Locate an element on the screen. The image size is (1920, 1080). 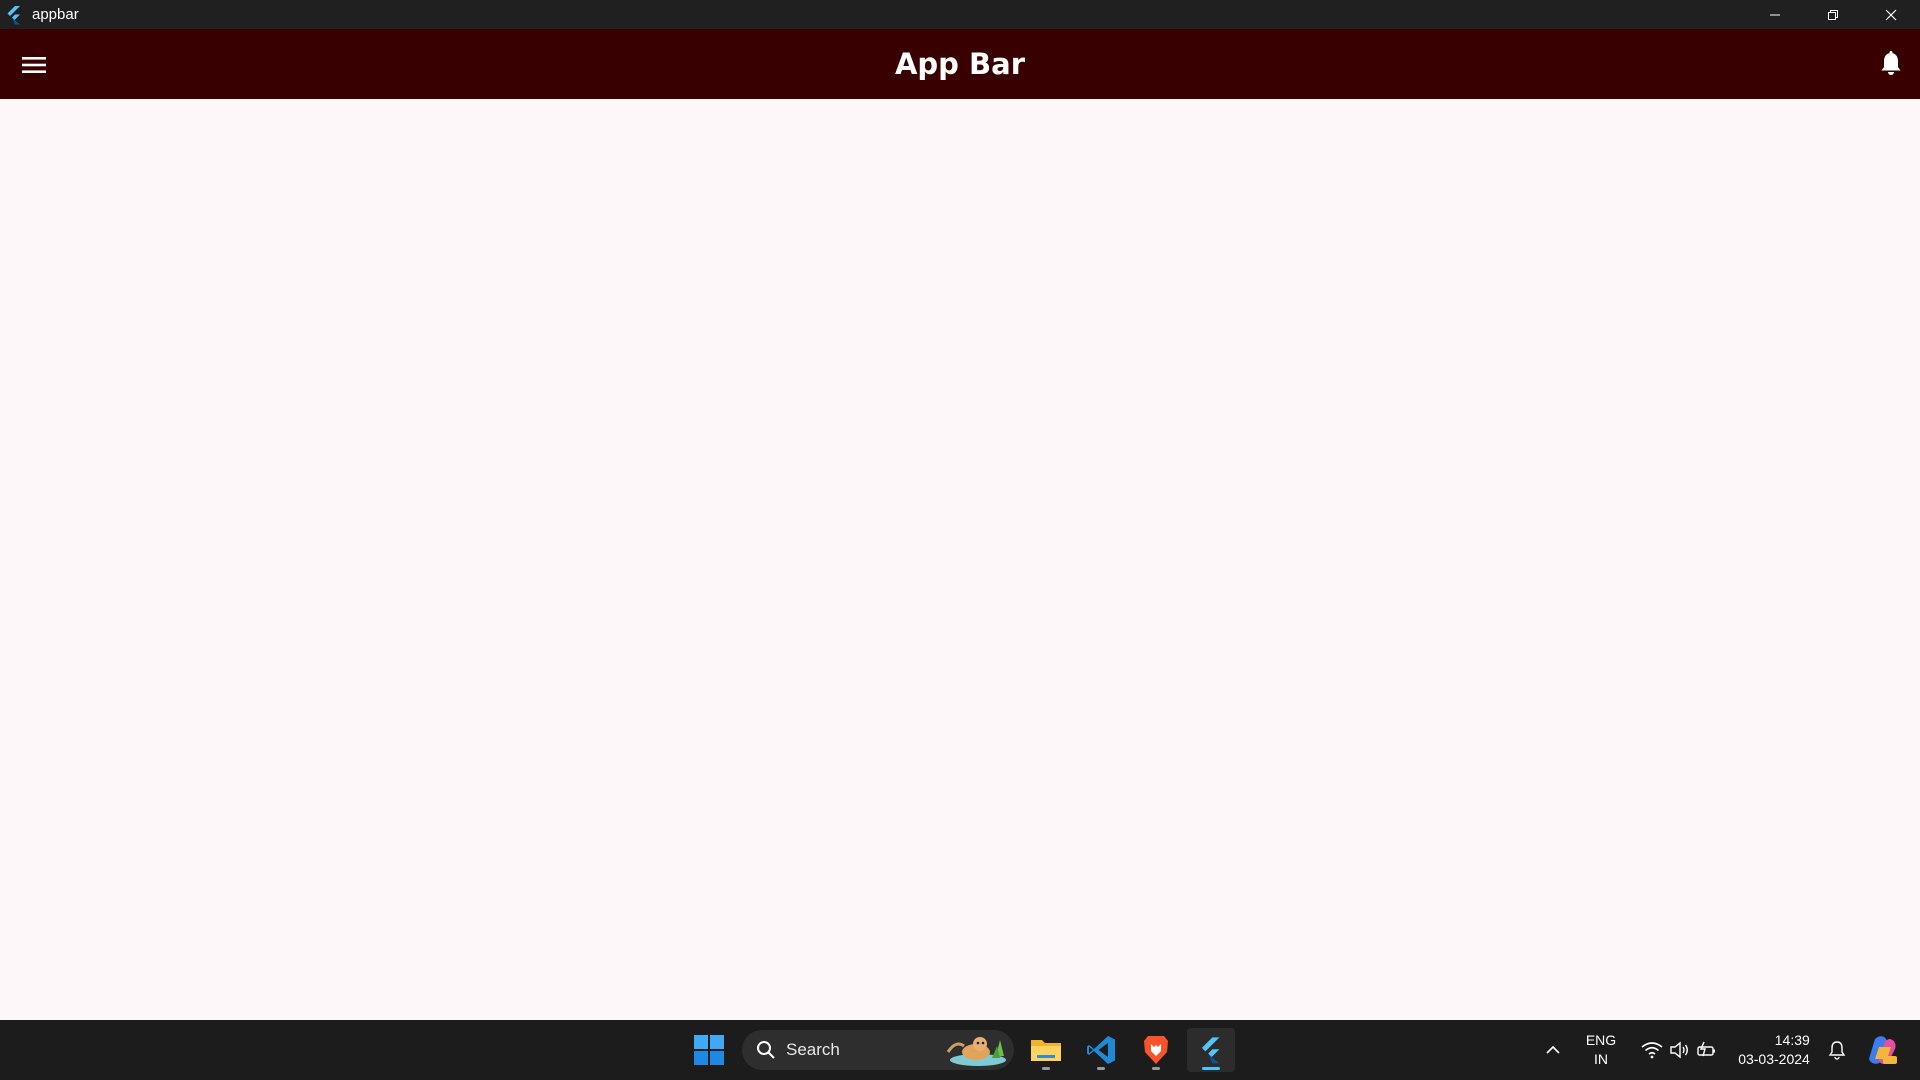
vscode-button is located at coordinates (1101, 1050).